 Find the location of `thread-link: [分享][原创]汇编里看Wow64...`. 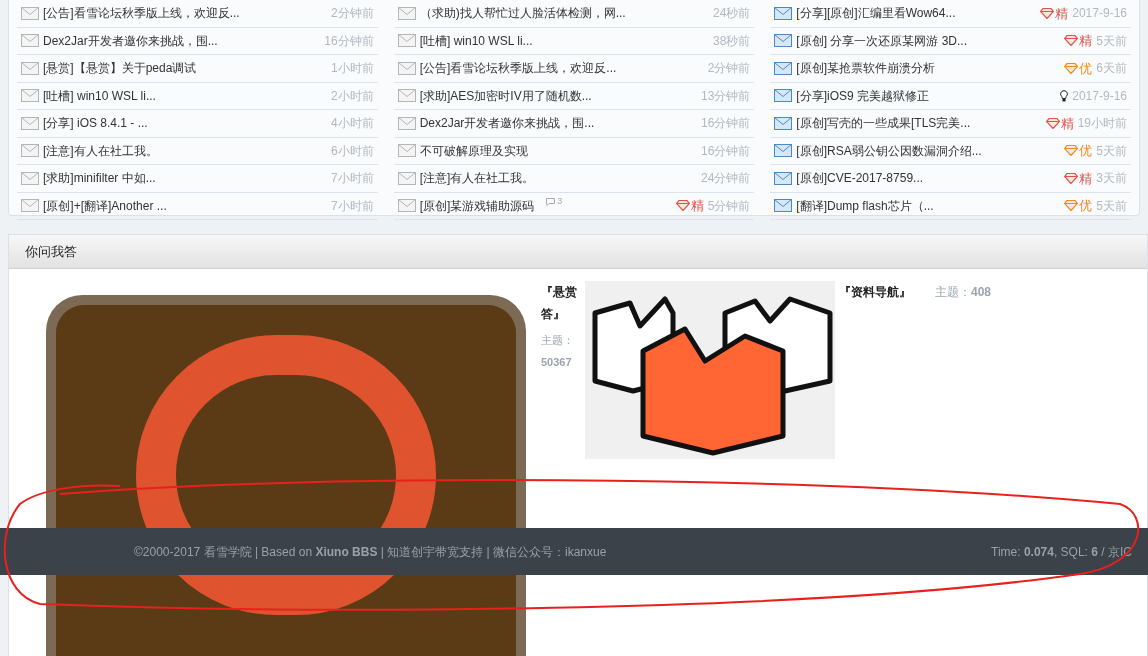

thread-link: [分享][原创]汇编里看Wow64... is located at coordinates (876, 13).